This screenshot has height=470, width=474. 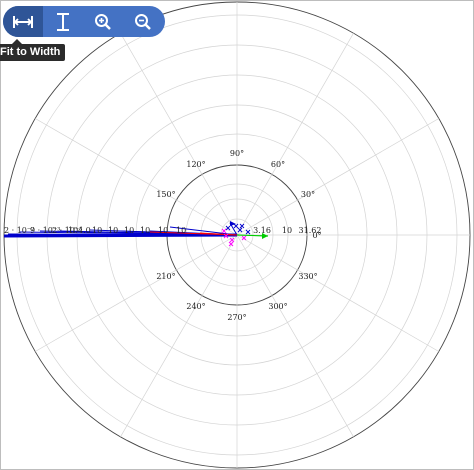 I want to click on angle-label: 120°, so click(x=195, y=164).